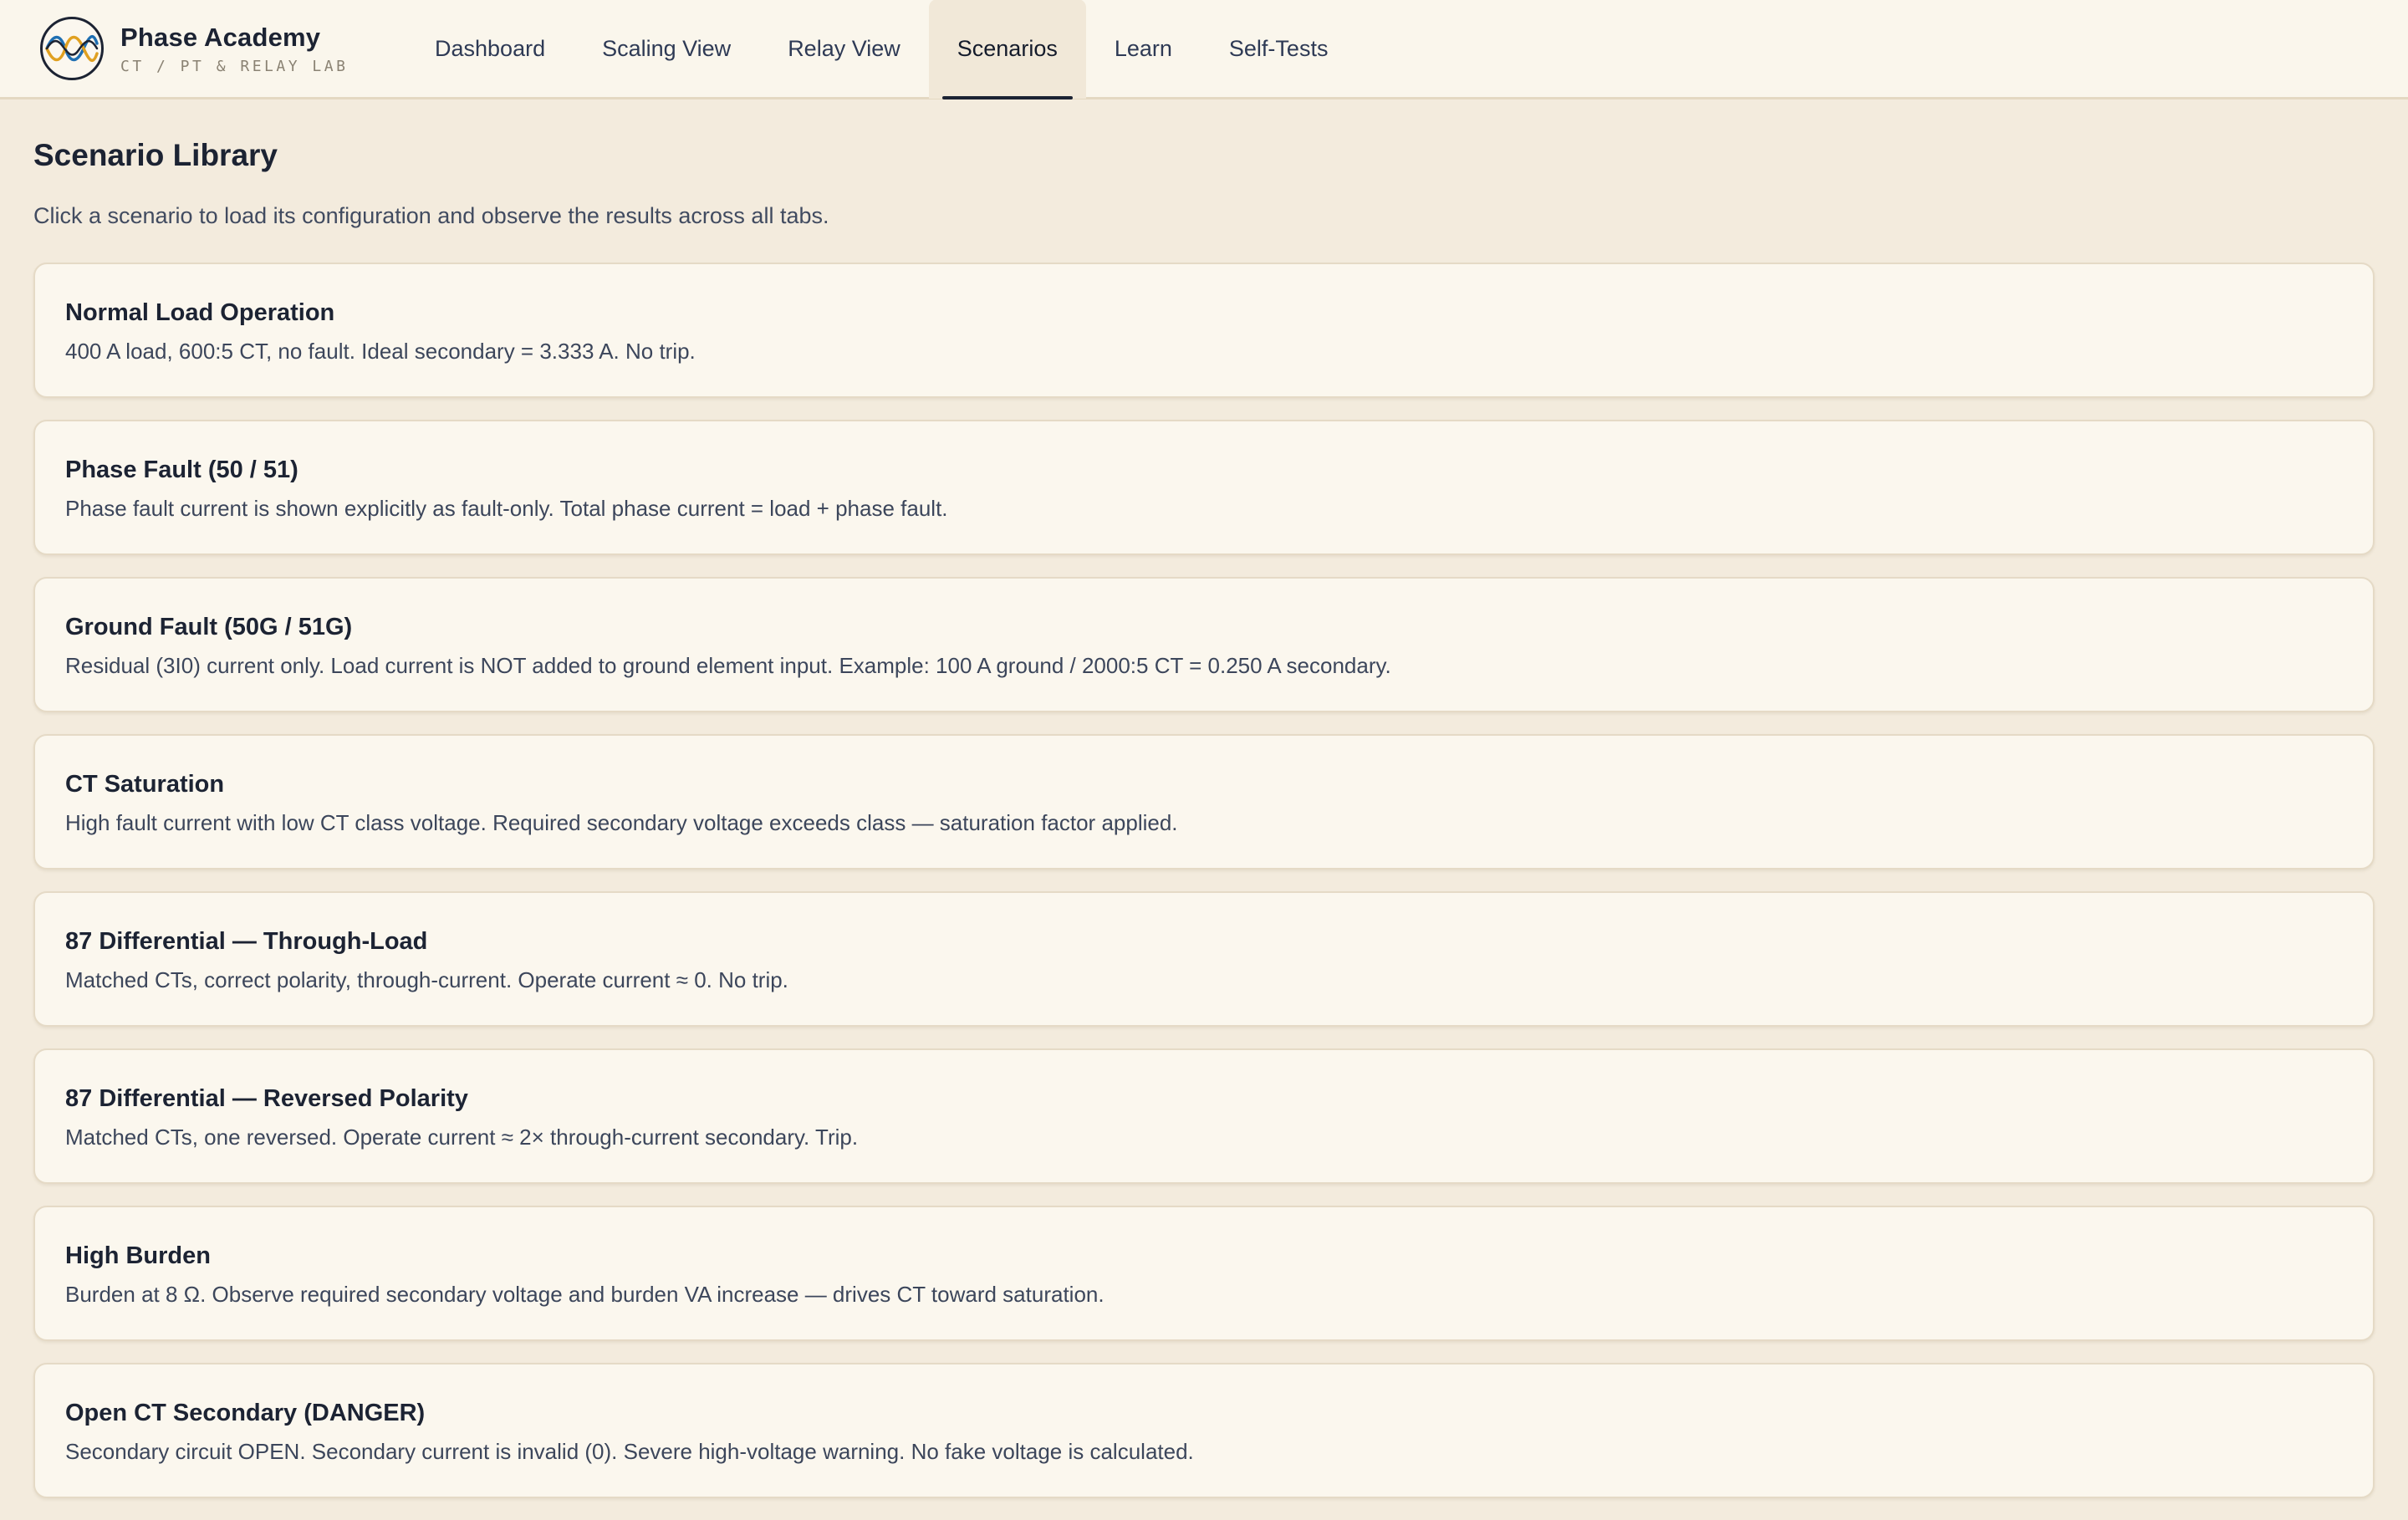  I want to click on brand: Phase Academy CT / PT & RELAY LAB, so click(223, 48).